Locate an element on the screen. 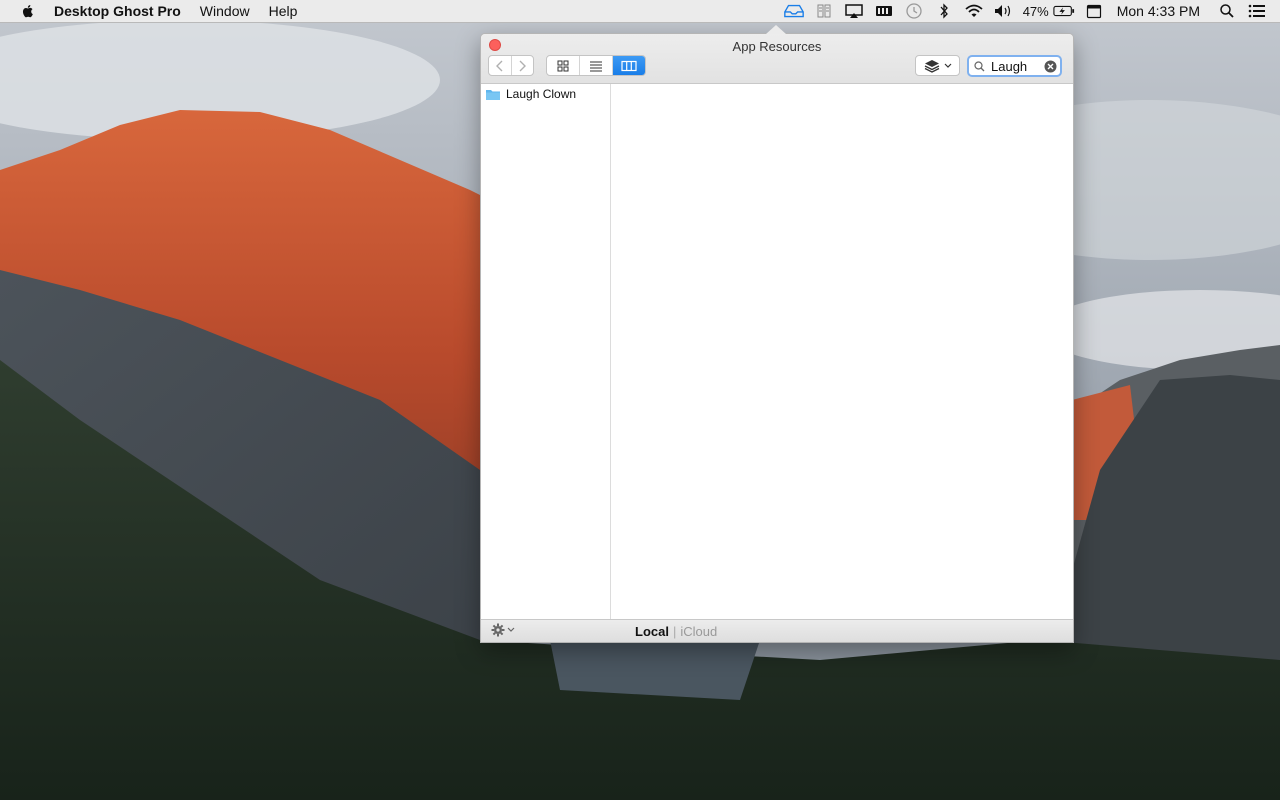 The width and height of the screenshot is (1280, 800). icon-view-button is located at coordinates (563, 65).